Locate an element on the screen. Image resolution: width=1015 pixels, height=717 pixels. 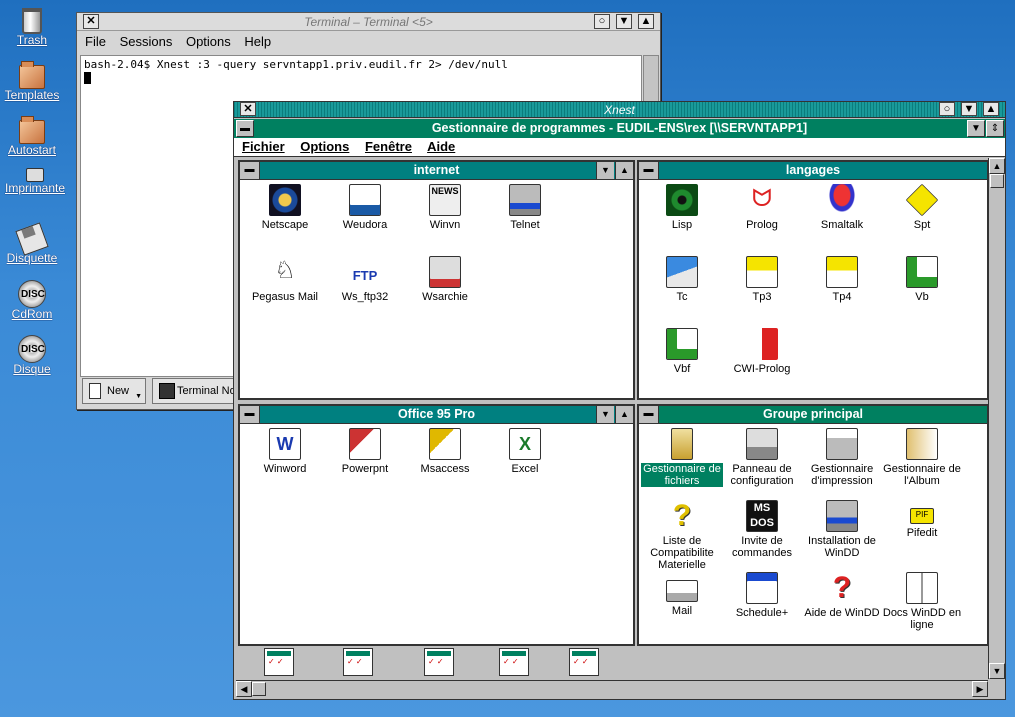
program-label: Gestionnaire de l'Album is located at coordinates (922, 475).